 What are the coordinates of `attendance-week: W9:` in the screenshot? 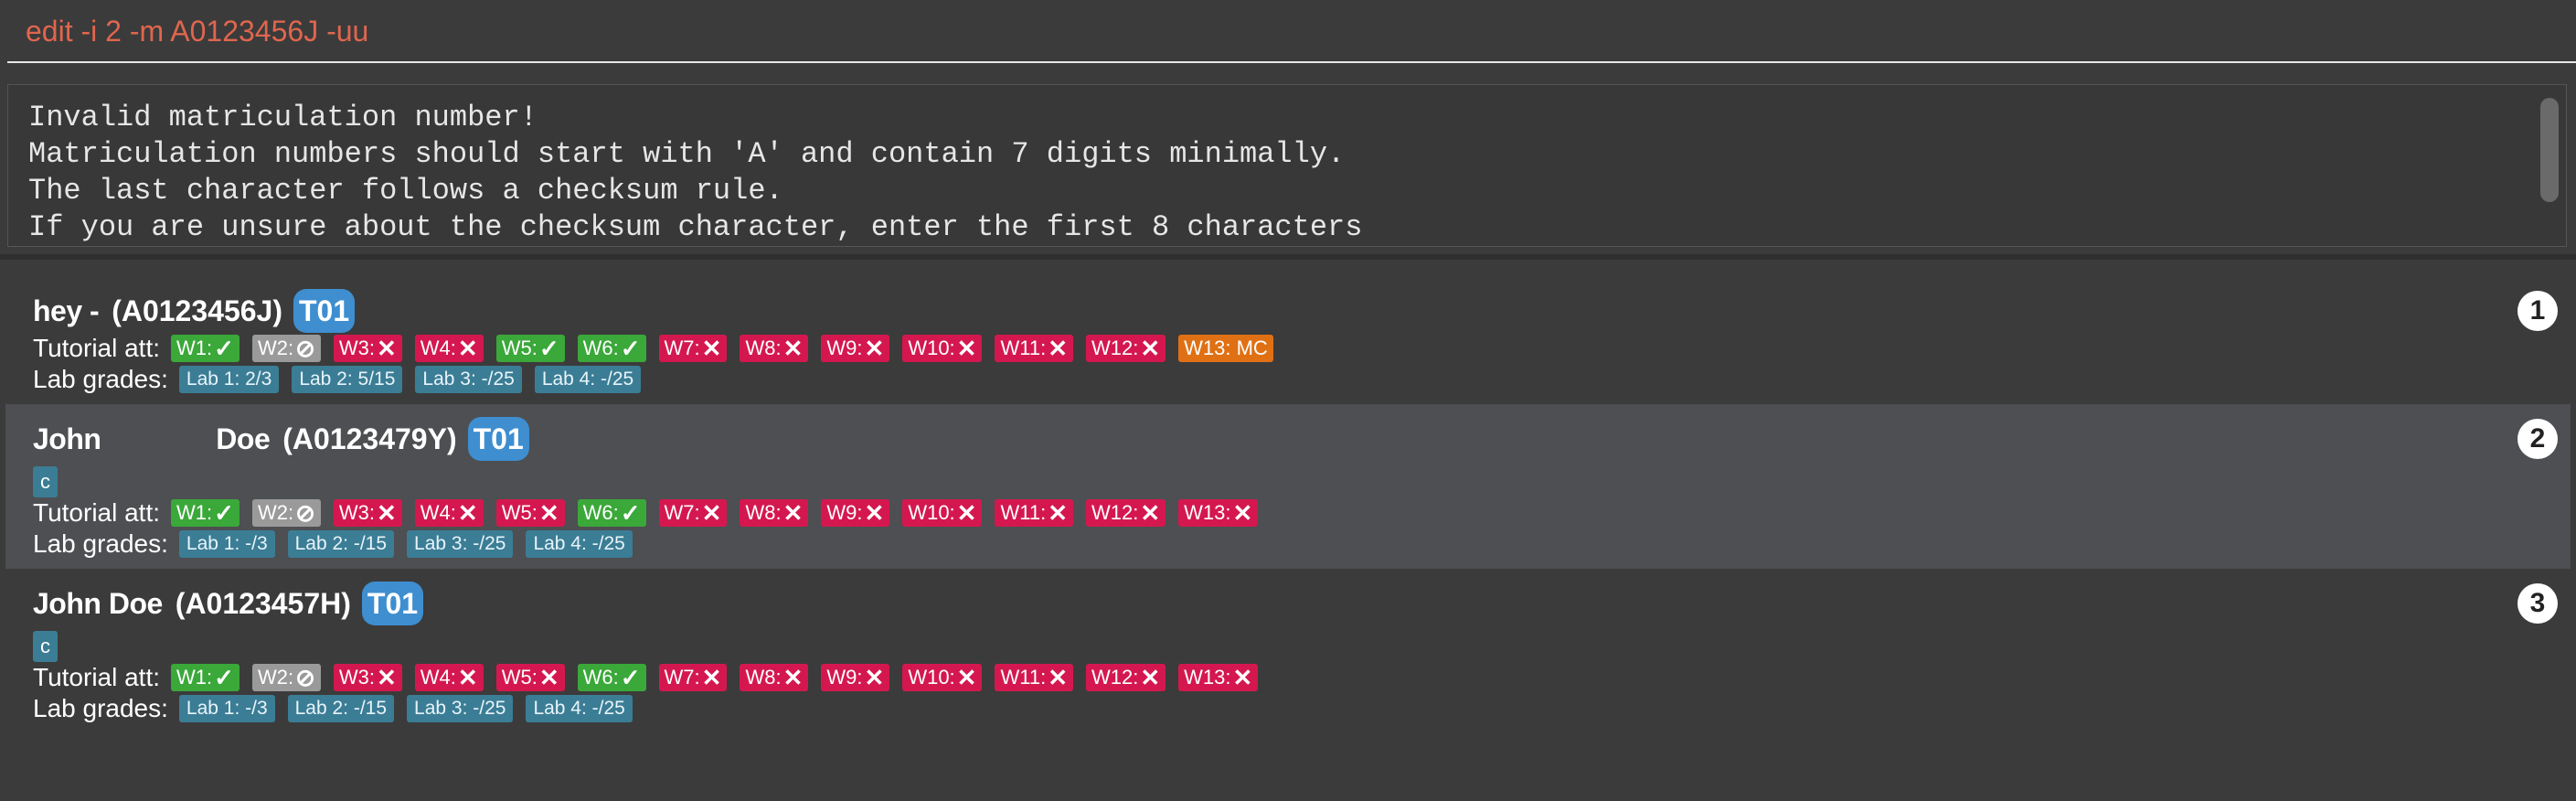 It's located at (844, 512).